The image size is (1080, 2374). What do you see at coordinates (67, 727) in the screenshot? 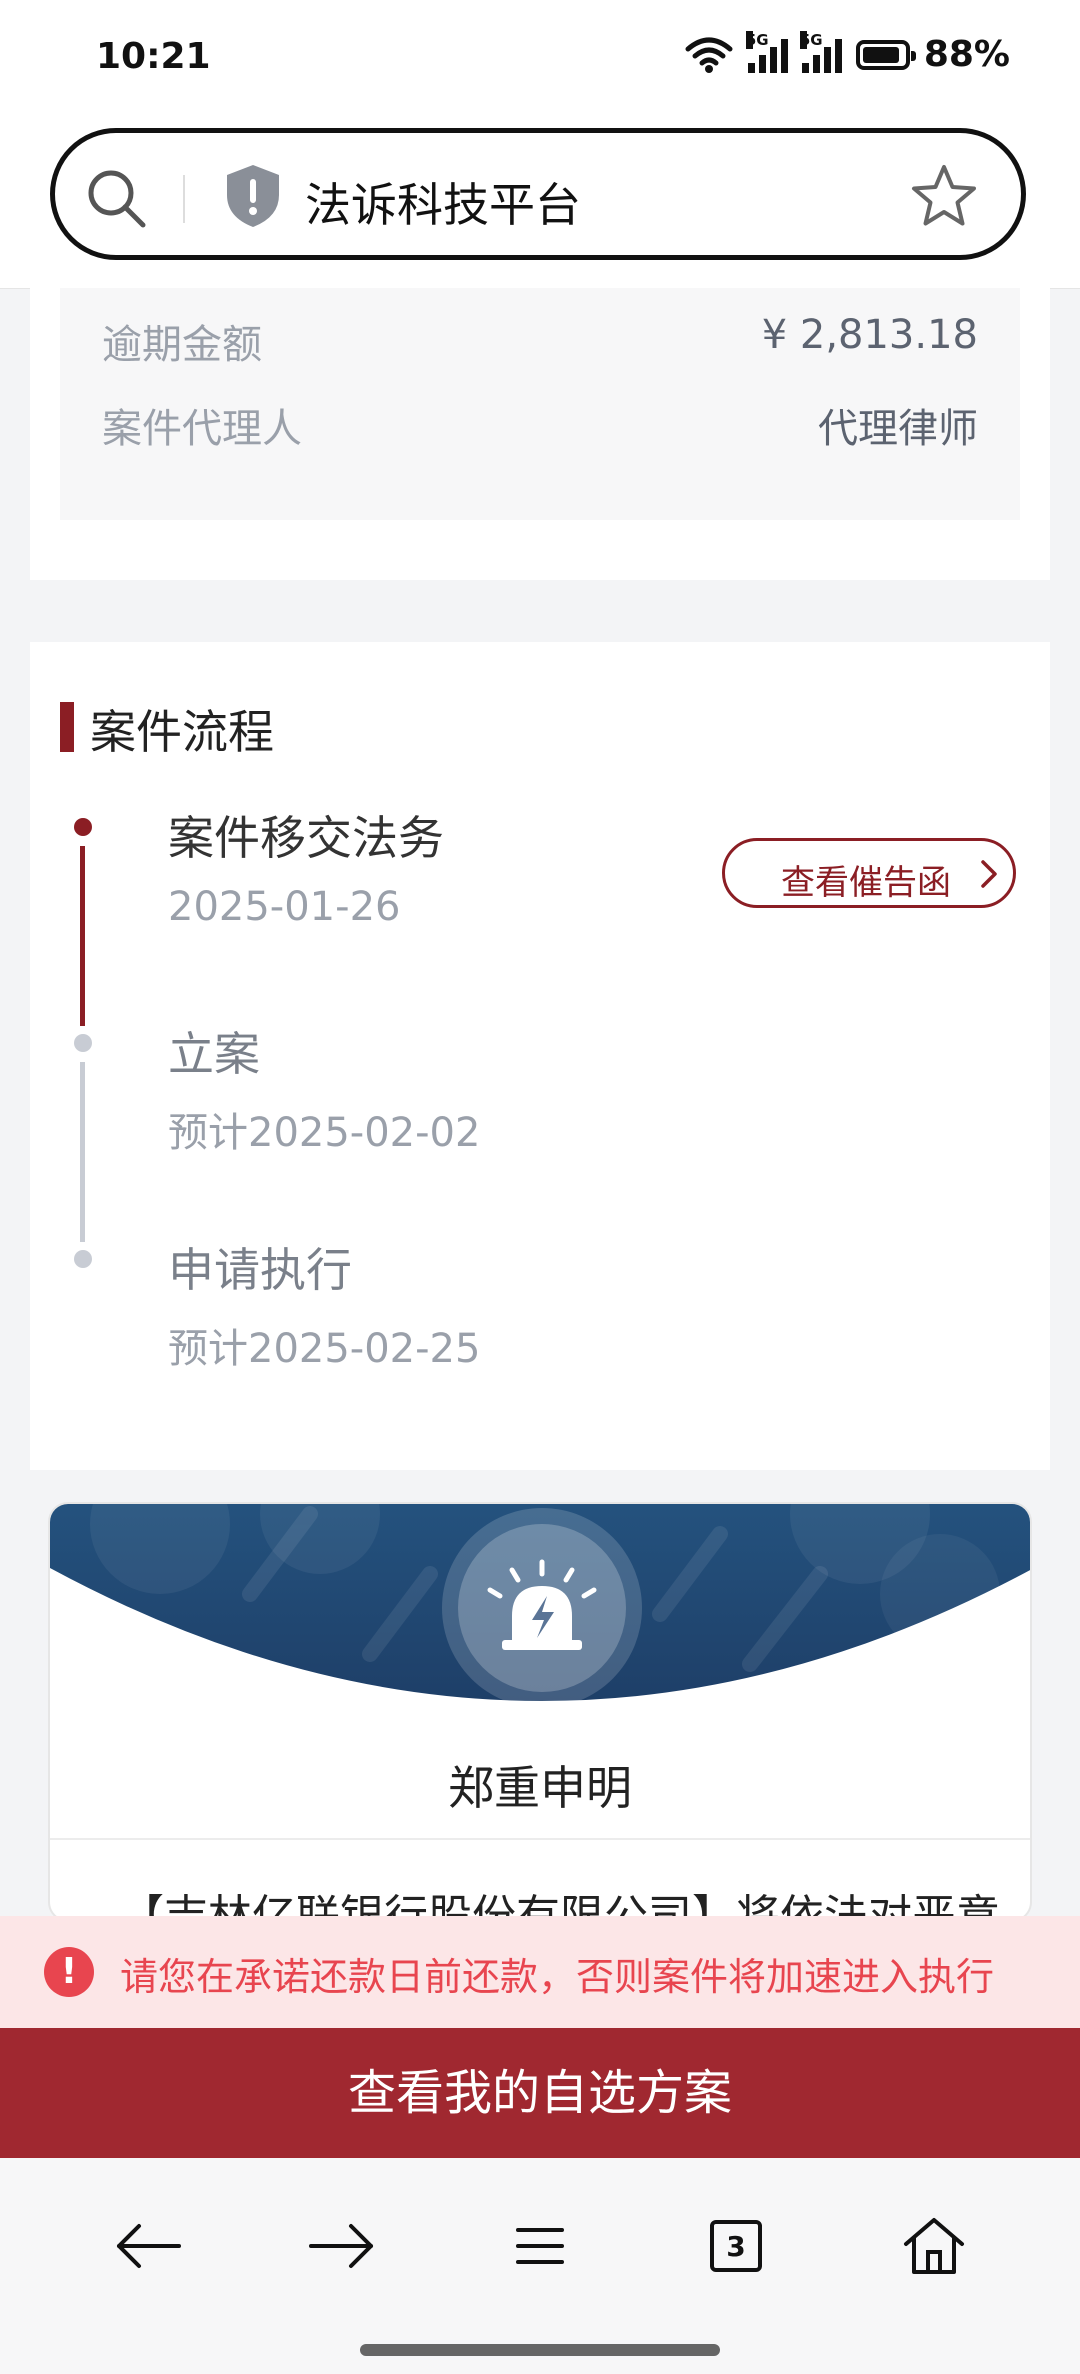
I see `section-marker` at bounding box center [67, 727].